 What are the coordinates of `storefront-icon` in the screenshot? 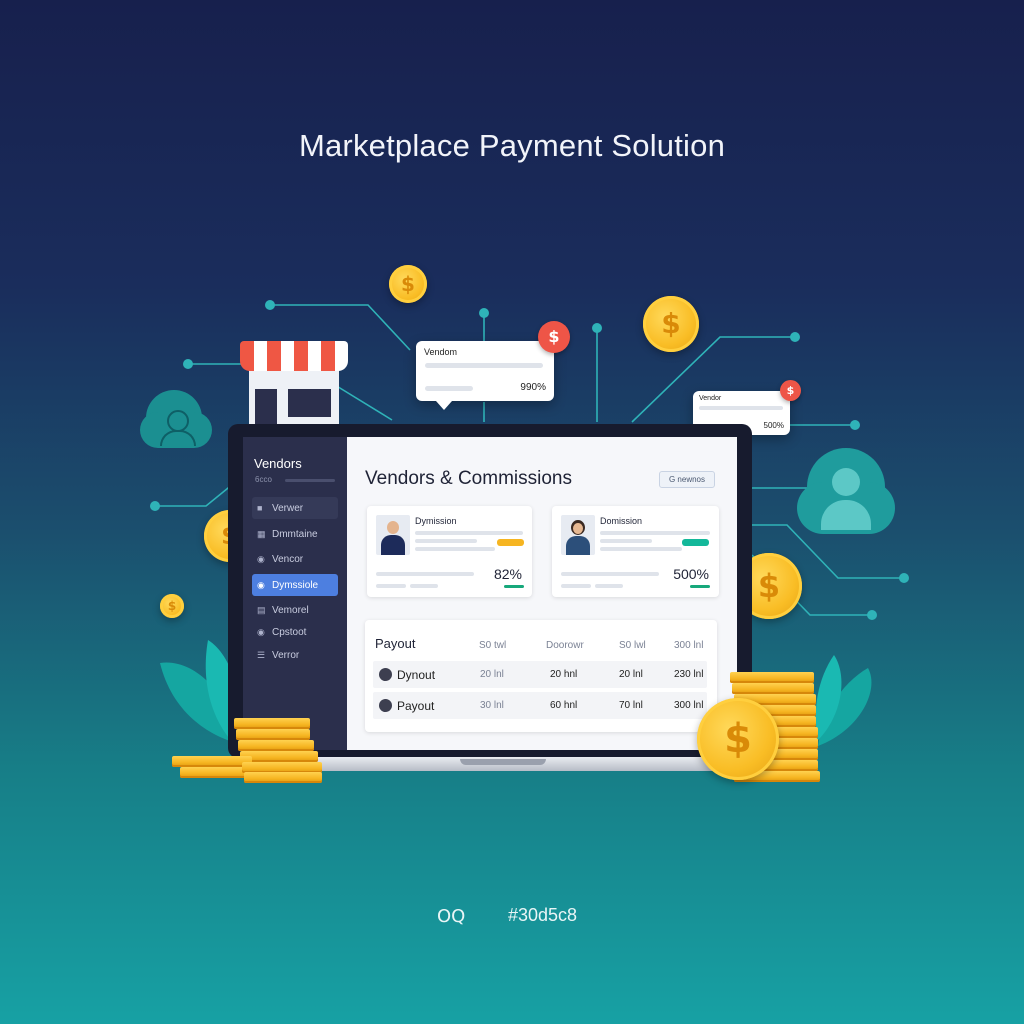 It's located at (295, 387).